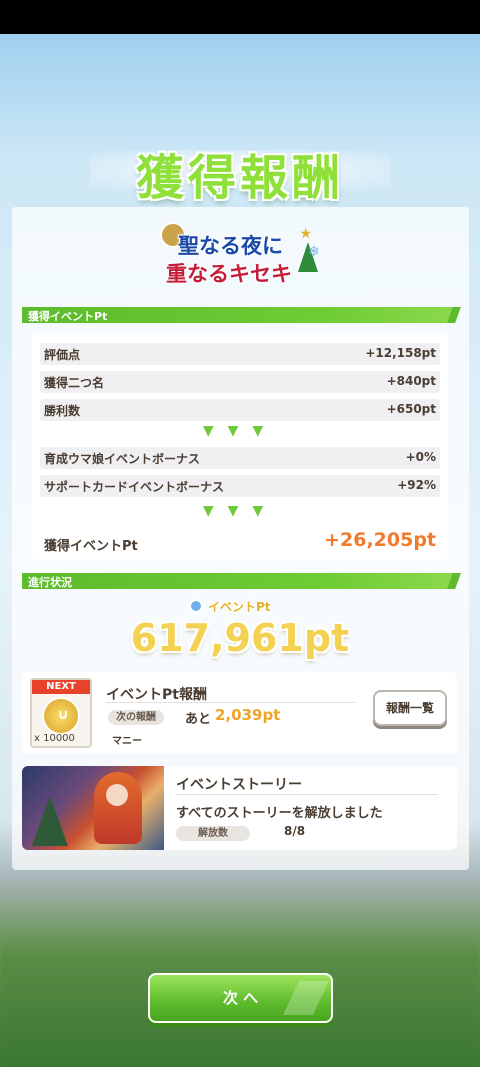 This screenshot has height=1067, width=480. What do you see at coordinates (198, 719) in the screenshot?
I see `remaining-prefix: あと` at bounding box center [198, 719].